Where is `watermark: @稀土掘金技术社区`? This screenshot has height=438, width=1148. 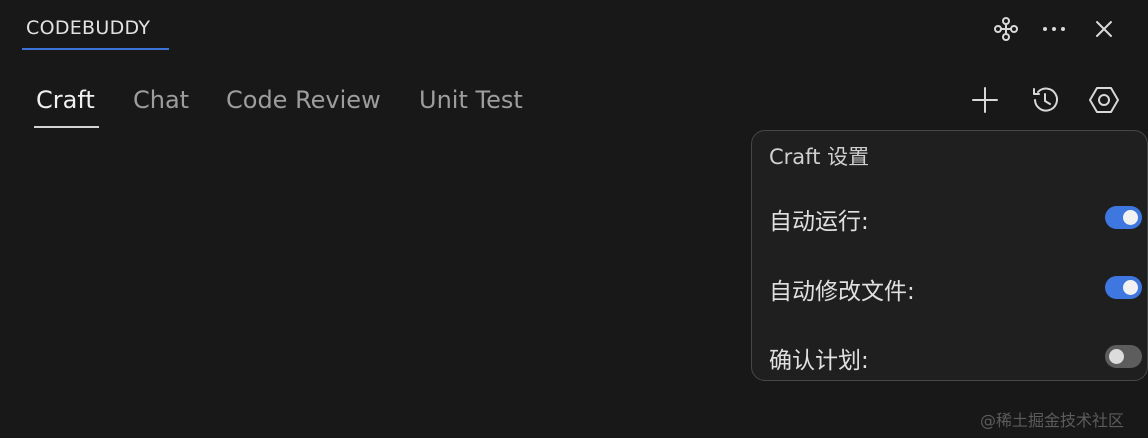
watermark: @稀土掘金技术社区 is located at coordinates (1052, 420).